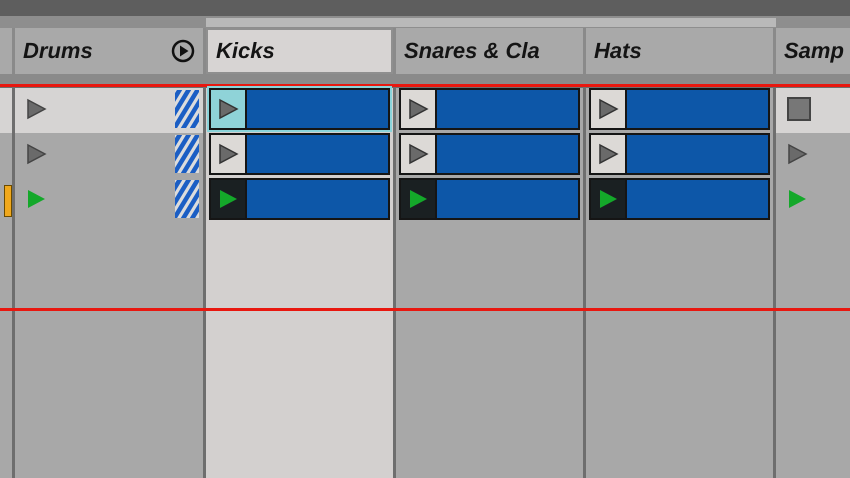 The height and width of the screenshot is (478, 850). I want to click on track-name: Drums, so click(58, 51).